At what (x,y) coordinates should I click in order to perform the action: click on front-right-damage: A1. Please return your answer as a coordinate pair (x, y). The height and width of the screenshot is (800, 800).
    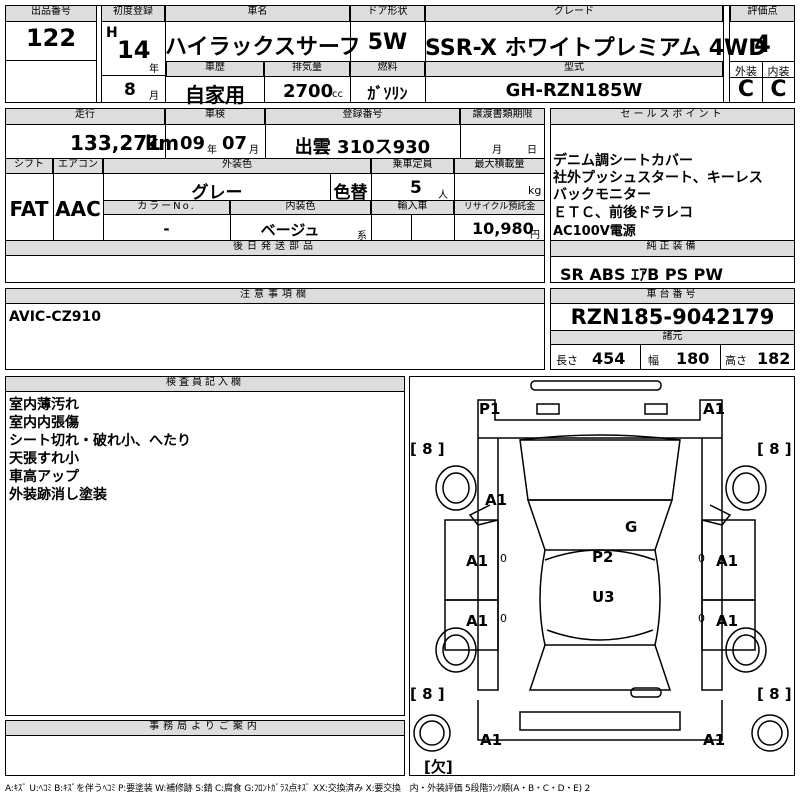
    Looking at the image, I should click on (714, 409).